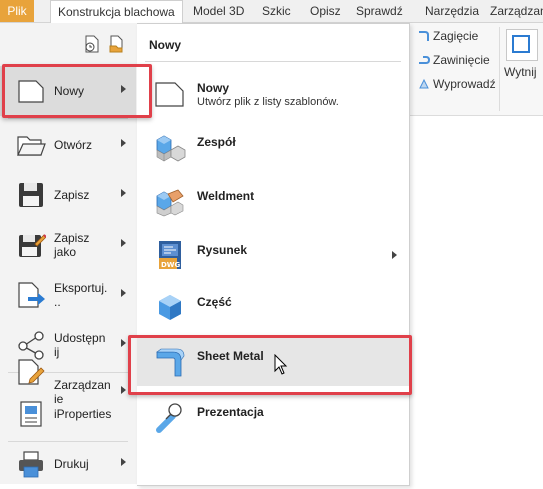  I want to click on menu-item-label: Zapisz jako, so click(72, 245).